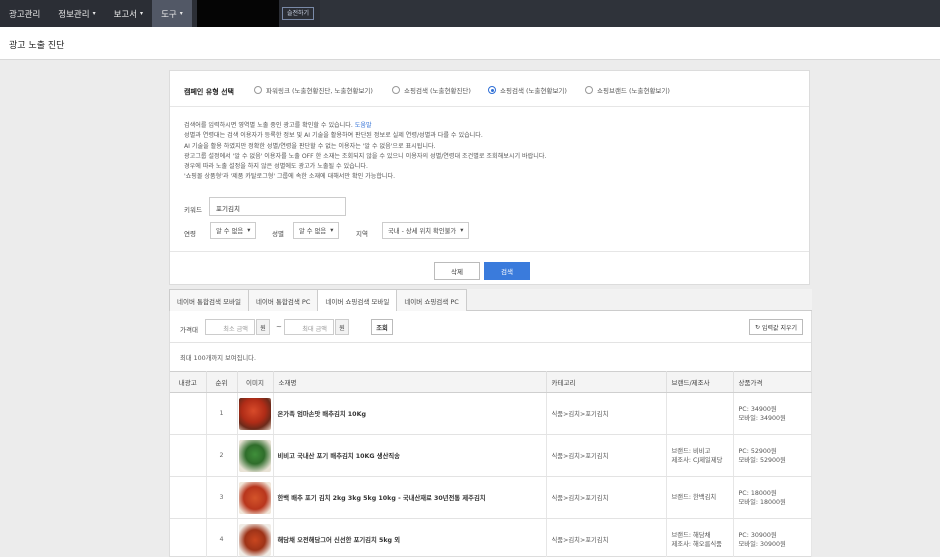  What do you see at coordinates (255, 382) in the screenshot?
I see `col-header-image: 이미지` at bounding box center [255, 382].